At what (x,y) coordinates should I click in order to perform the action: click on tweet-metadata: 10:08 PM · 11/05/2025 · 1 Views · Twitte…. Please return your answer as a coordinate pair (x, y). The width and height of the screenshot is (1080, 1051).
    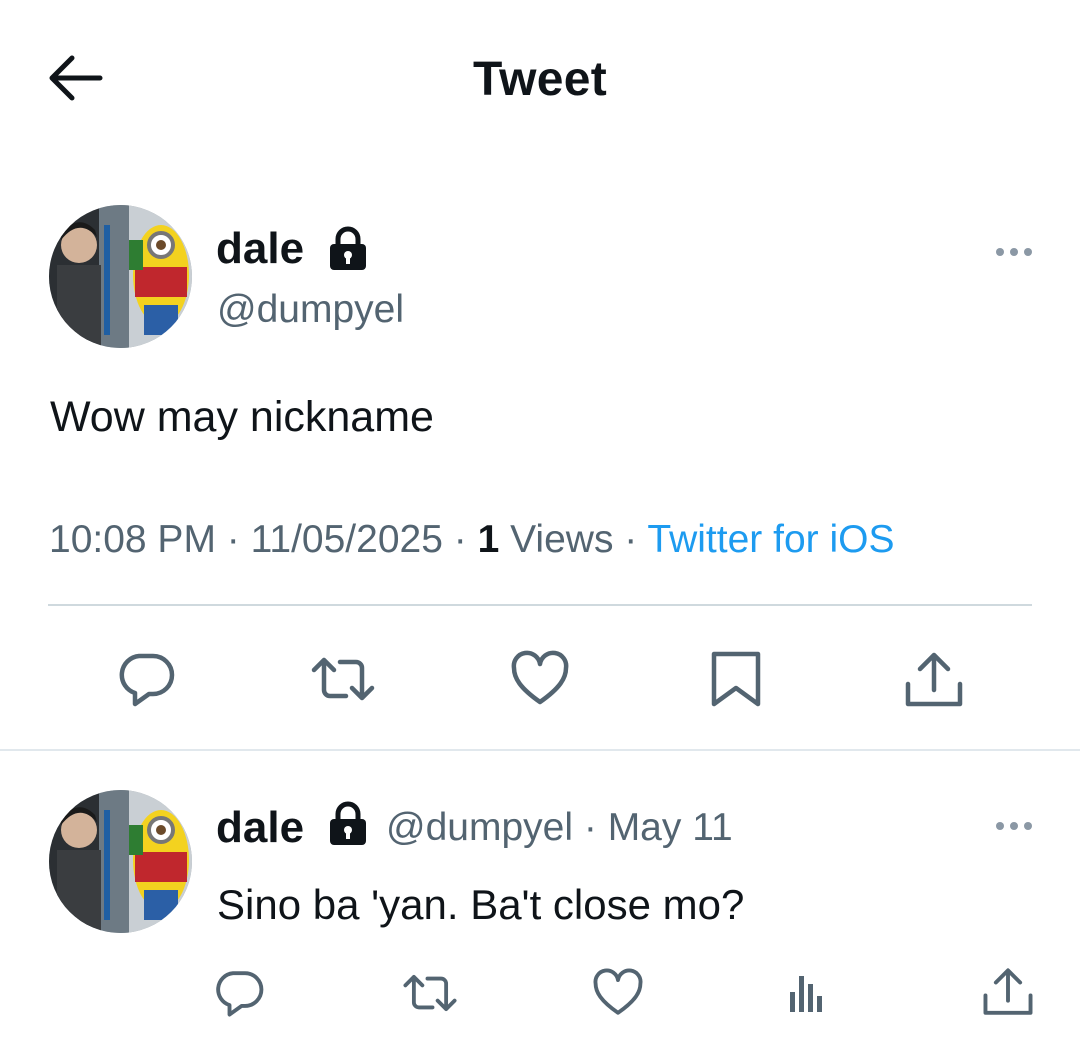
    Looking at the image, I should click on (472, 539).